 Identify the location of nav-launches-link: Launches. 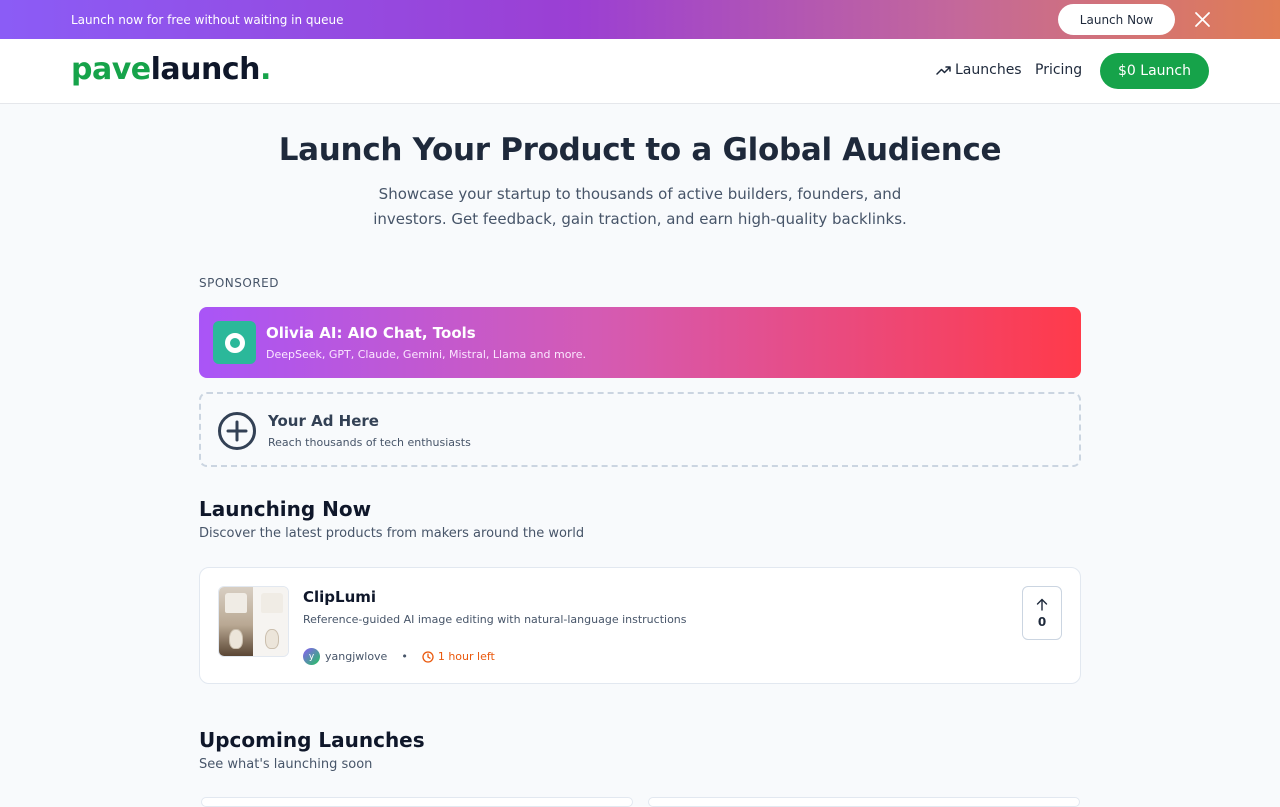
(979, 70).